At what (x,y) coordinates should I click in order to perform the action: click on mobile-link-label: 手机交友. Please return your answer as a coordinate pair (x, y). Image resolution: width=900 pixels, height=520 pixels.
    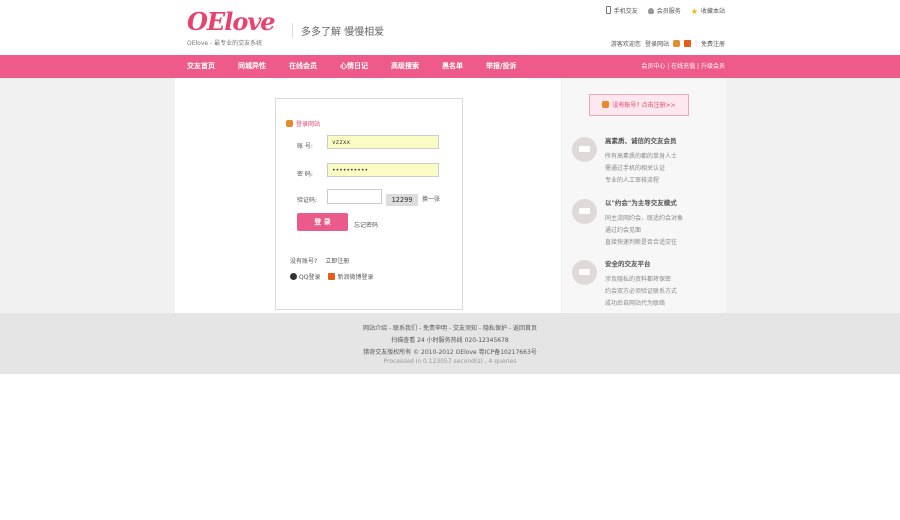
    Looking at the image, I should click on (625, 11).